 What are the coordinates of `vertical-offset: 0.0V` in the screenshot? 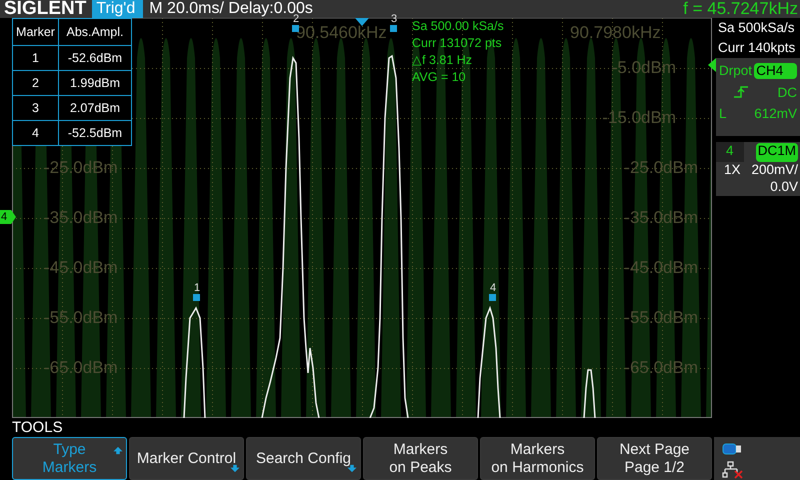 It's located at (784, 187).